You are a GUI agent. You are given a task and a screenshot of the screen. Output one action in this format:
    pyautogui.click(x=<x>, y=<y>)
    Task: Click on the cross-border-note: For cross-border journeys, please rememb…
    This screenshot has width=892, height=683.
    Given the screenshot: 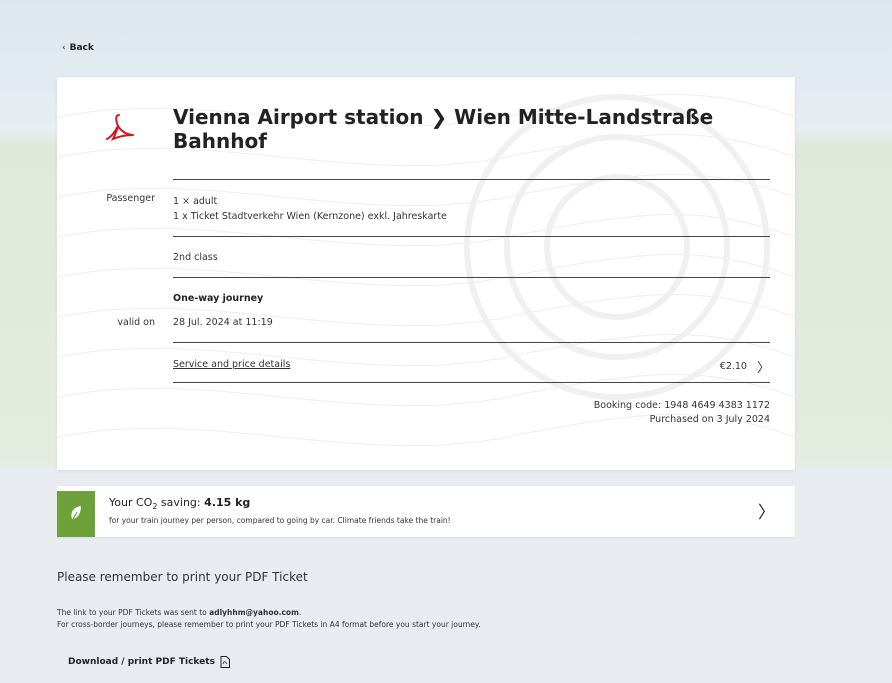 What is the action you would take?
    pyautogui.click(x=269, y=624)
    